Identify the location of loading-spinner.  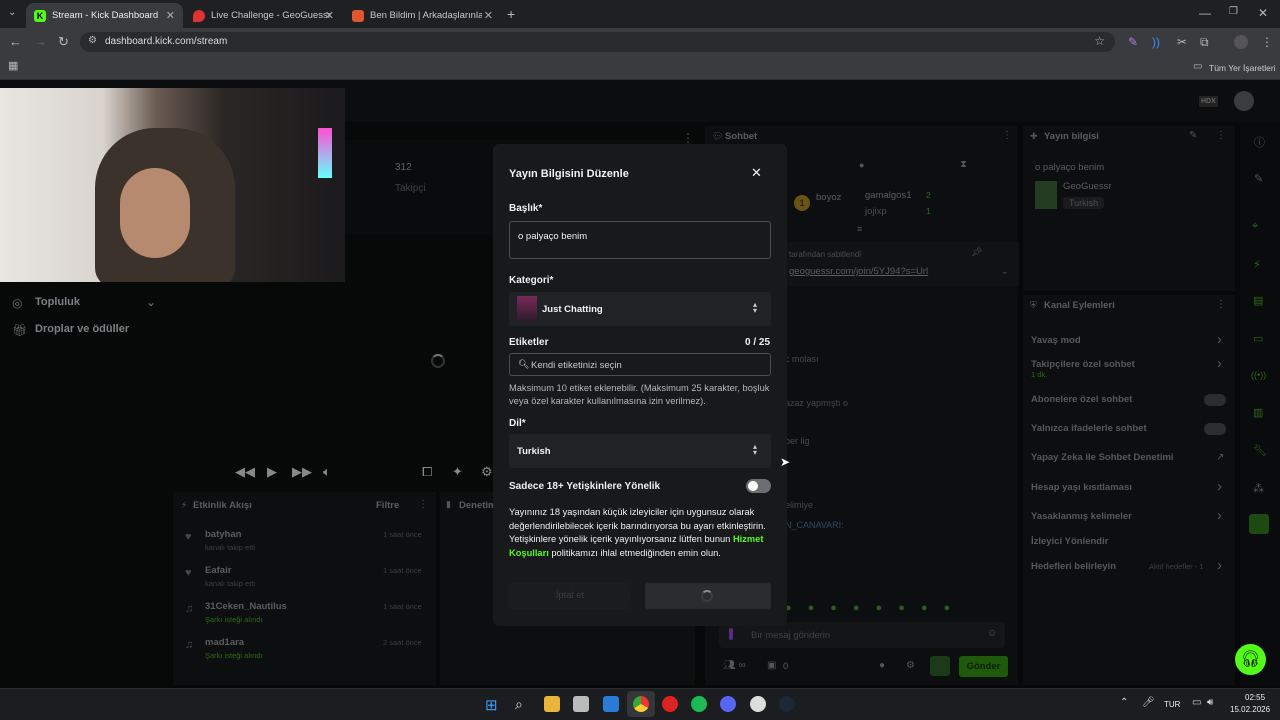
(707, 596).